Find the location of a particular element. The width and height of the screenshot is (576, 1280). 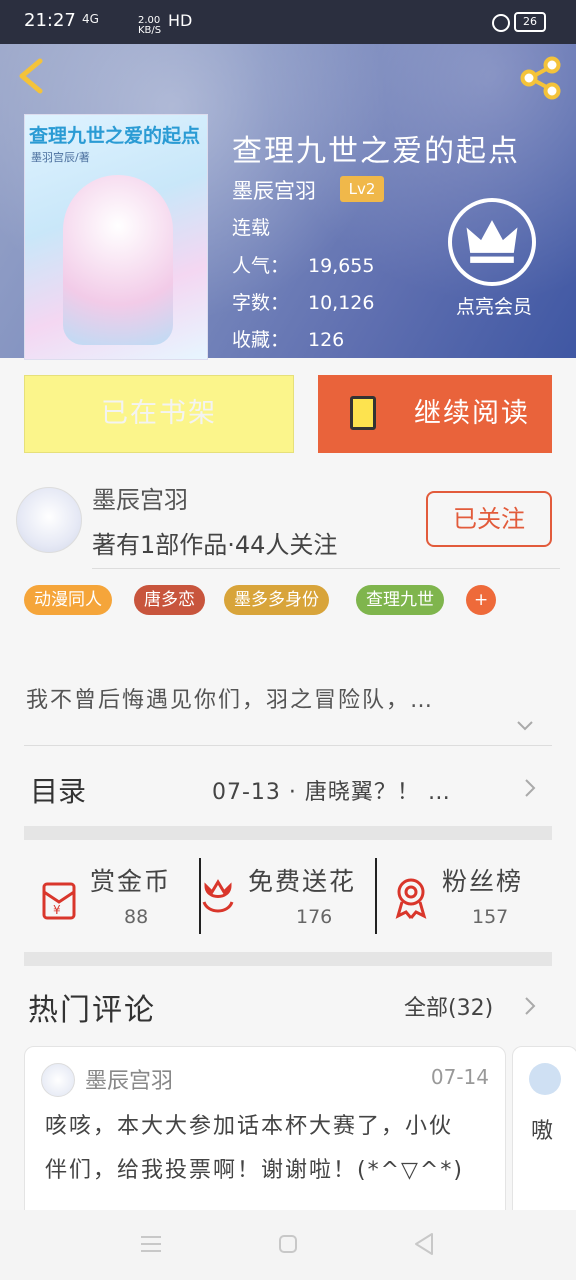

fan-count: 157 is located at coordinates (490, 917).